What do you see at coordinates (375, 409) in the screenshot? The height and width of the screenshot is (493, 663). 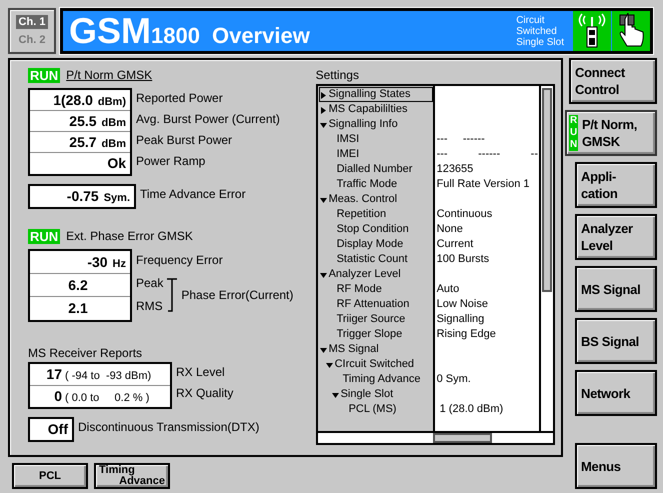 I see `tree-item: PCL (MS)` at bounding box center [375, 409].